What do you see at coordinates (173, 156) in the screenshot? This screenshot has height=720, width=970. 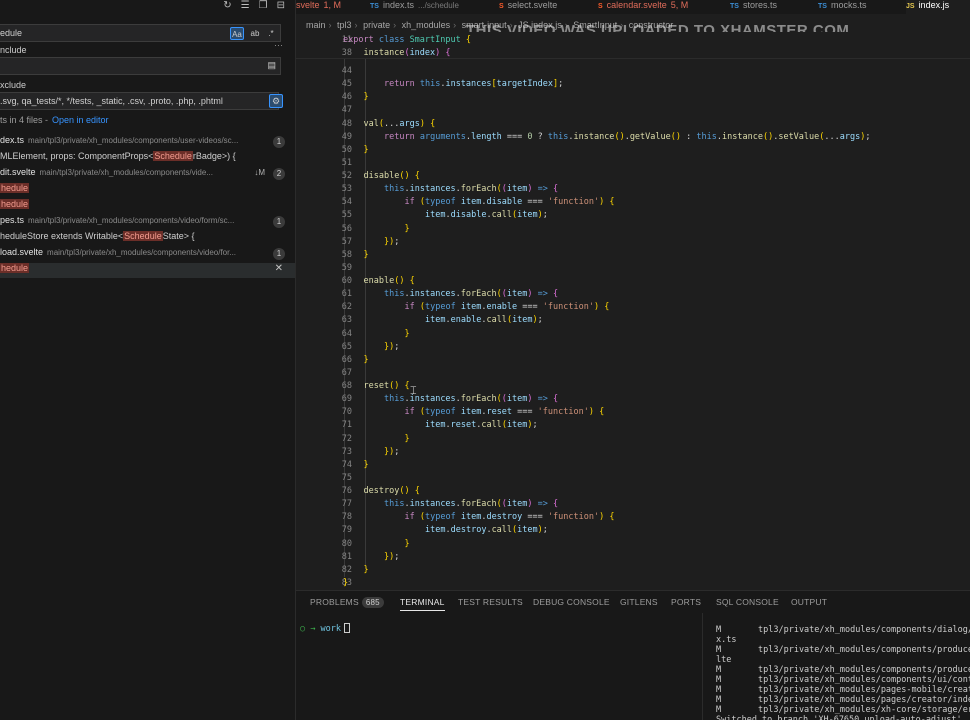 I see `match-highlight: Schedule` at bounding box center [173, 156].